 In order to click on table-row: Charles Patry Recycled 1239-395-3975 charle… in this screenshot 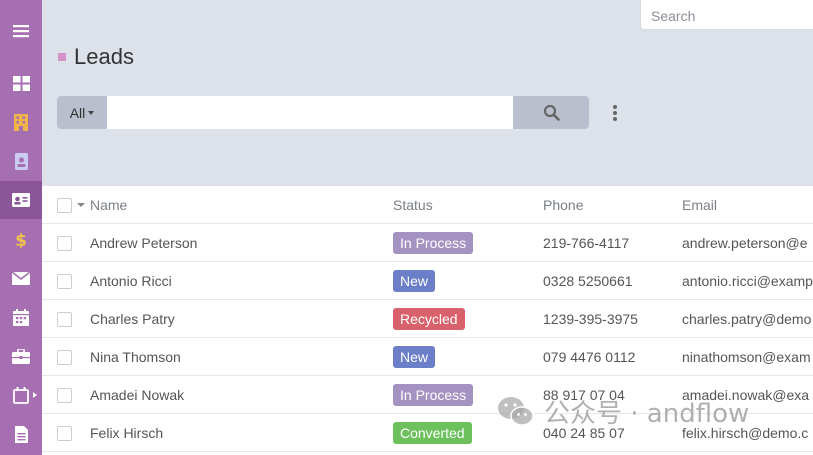, I will do `click(427, 319)`.